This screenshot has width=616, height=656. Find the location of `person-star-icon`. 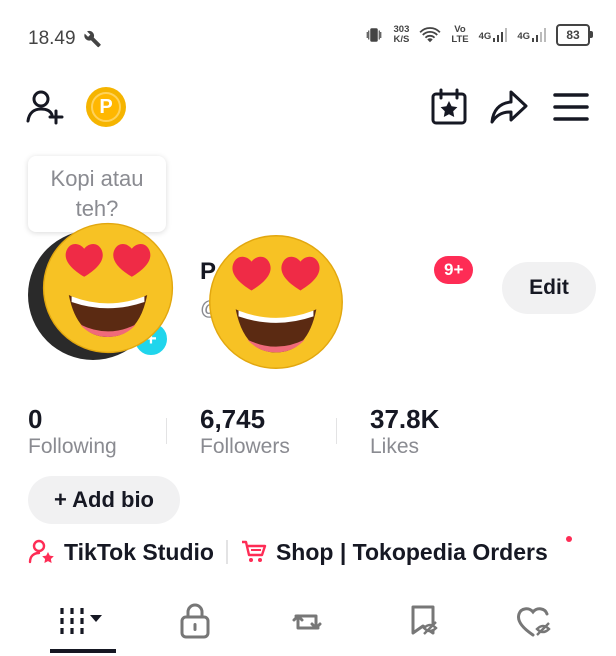

person-star-icon is located at coordinates (41, 551).